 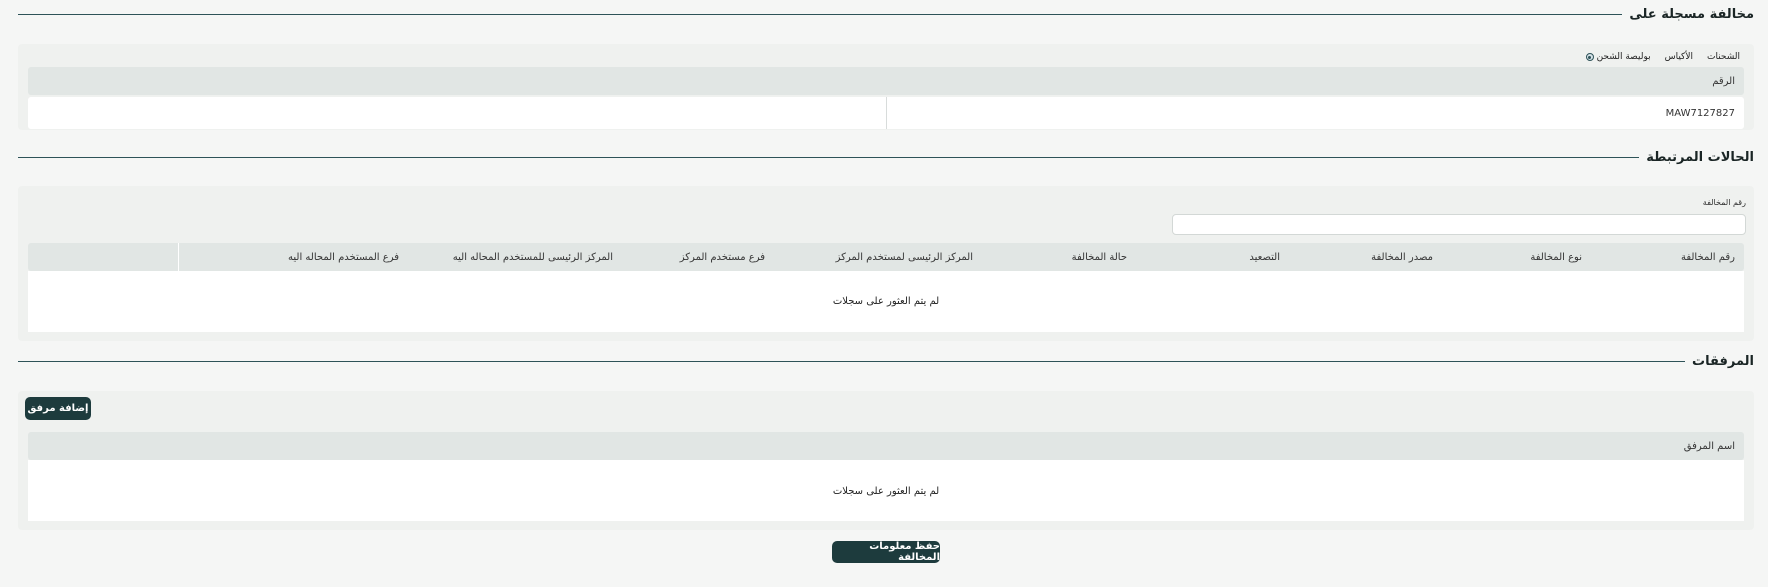 I want to click on tab-shipments: الشحنات, so click(x=1723, y=57).